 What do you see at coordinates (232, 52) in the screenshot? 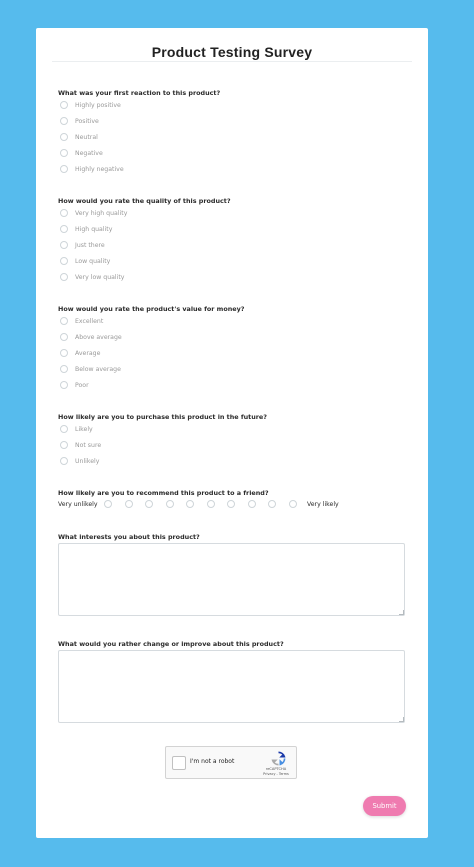
I see `page-title: Product Testing Survey` at bounding box center [232, 52].